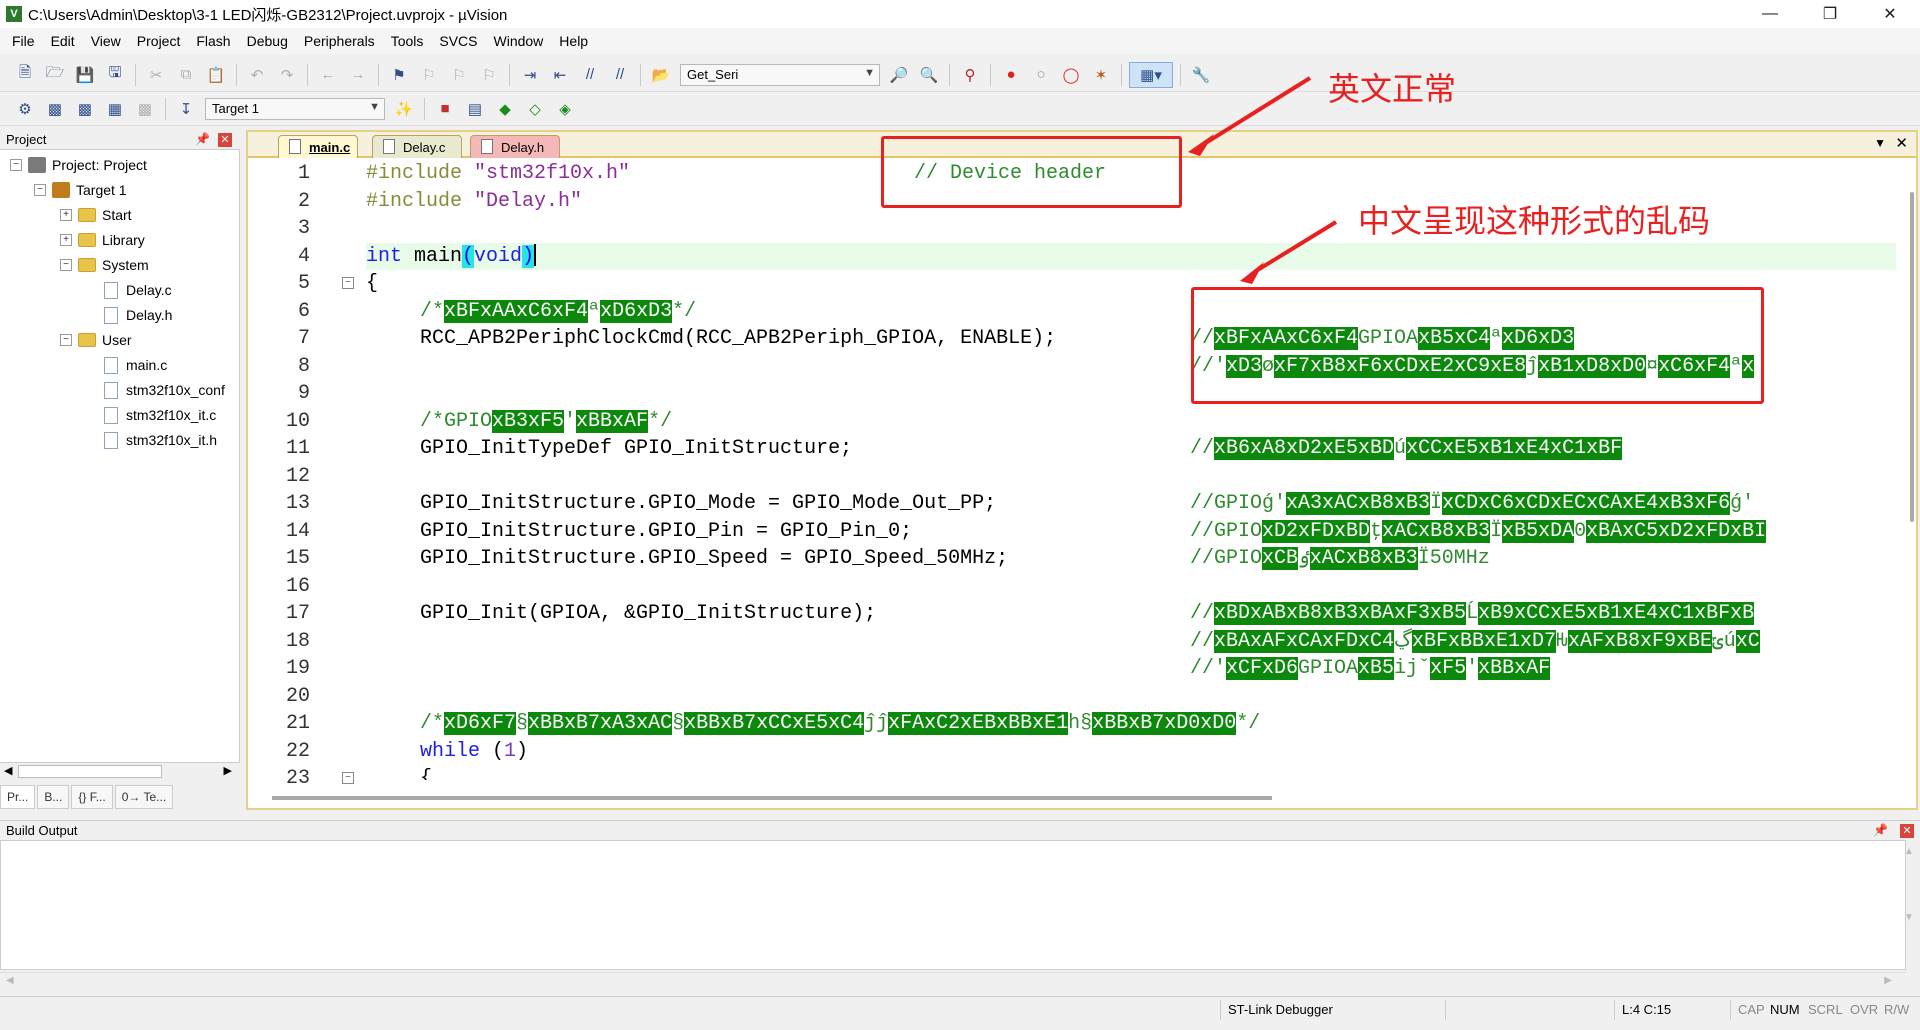 The width and height of the screenshot is (1920, 1030). I want to click on find-in-files-icon: 📂, so click(661, 75).